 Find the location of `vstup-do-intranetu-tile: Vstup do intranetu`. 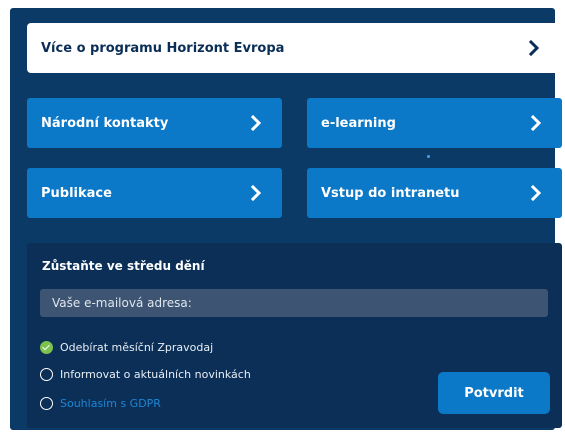

vstup-do-intranetu-tile: Vstup do intranetu is located at coordinates (434, 193).